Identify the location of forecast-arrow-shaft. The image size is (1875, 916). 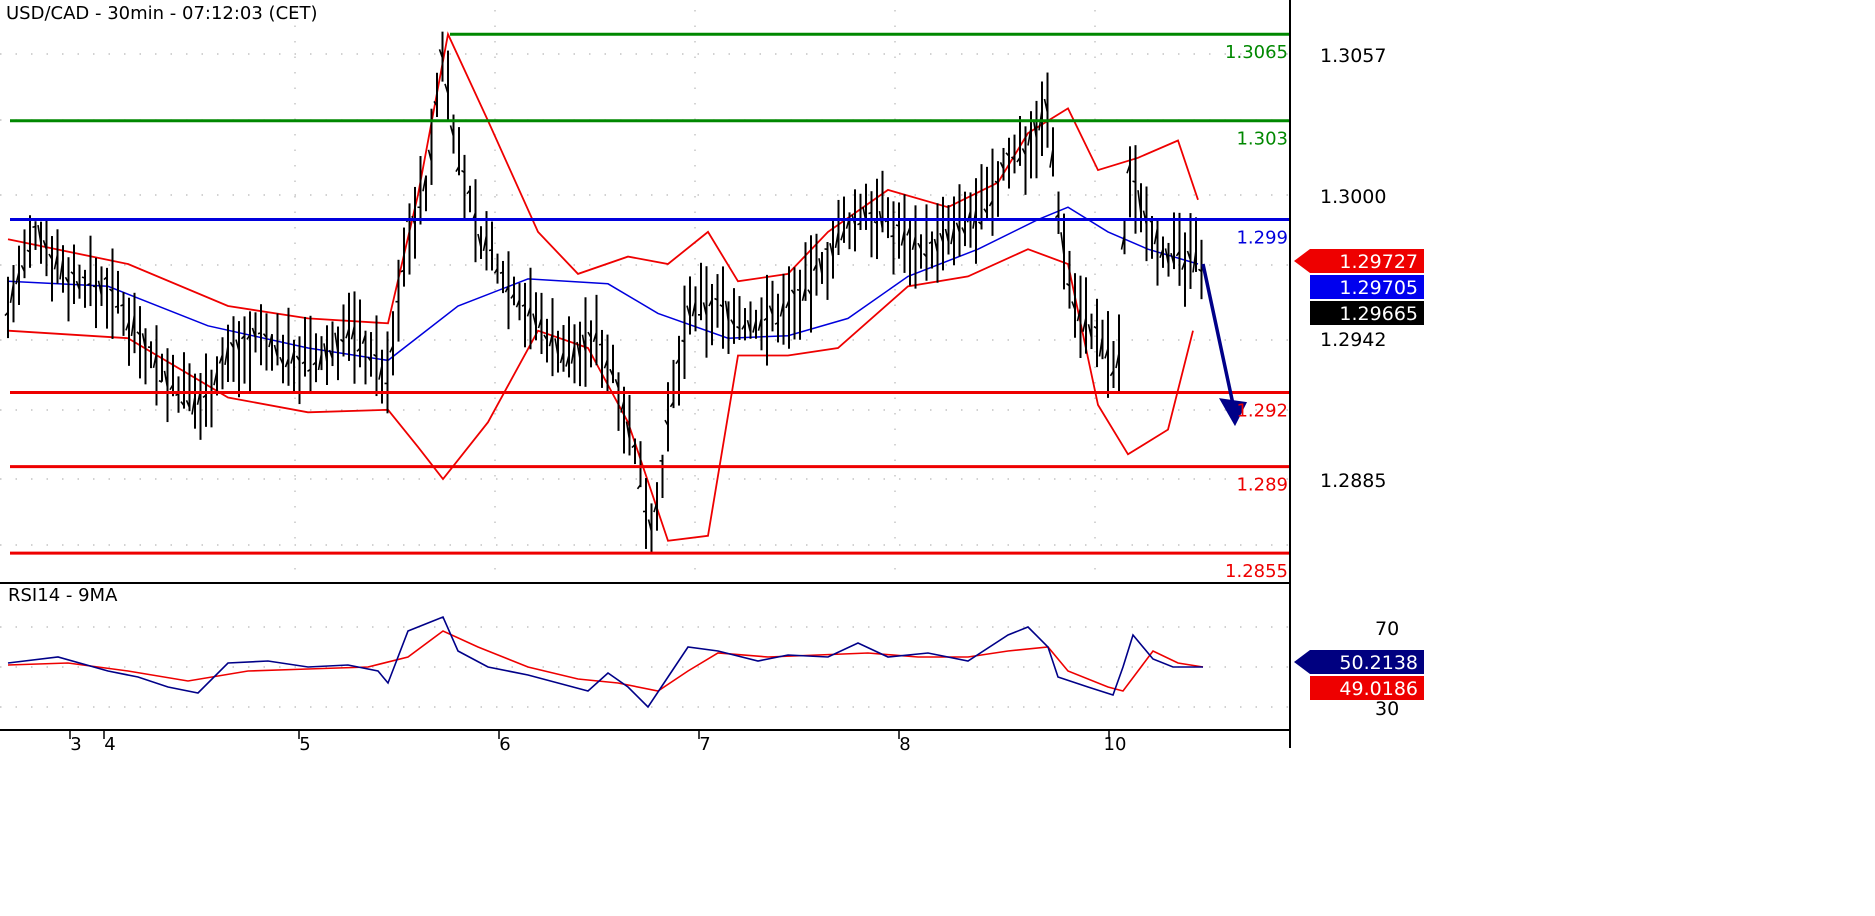
(1218, 334).